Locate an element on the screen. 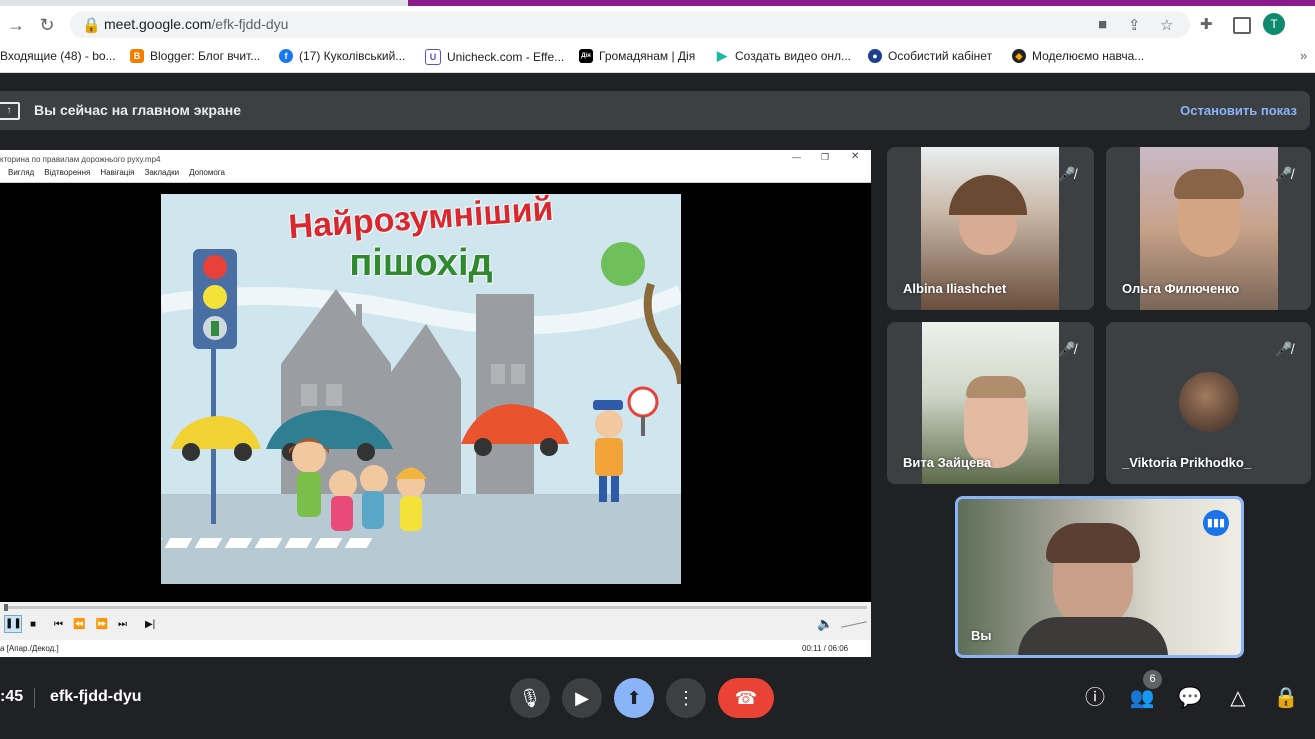 This screenshot has width=1315, height=739. more-options-button: ⋮ is located at coordinates (686, 698).